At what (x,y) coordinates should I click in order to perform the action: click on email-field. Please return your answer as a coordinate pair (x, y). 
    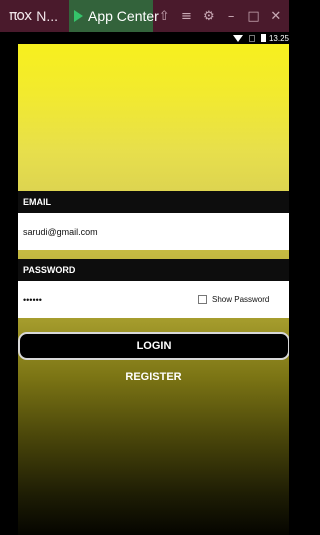
    Looking at the image, I should click on (108, 231).